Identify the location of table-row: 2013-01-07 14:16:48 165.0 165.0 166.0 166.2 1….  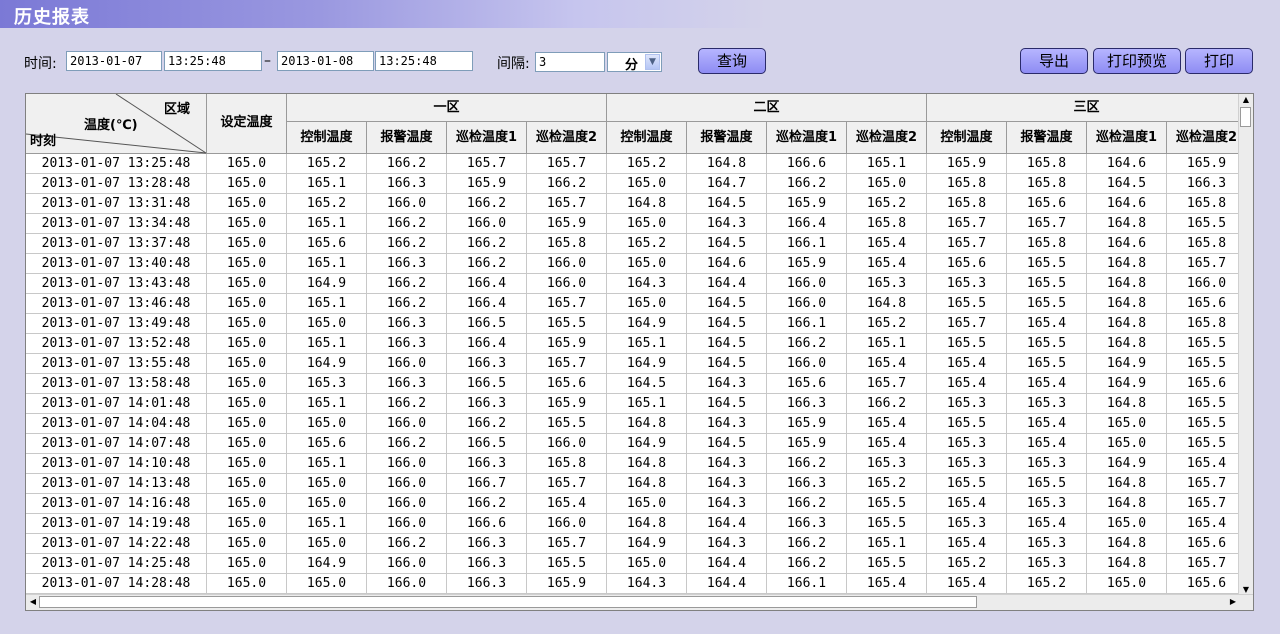
(636, 504).